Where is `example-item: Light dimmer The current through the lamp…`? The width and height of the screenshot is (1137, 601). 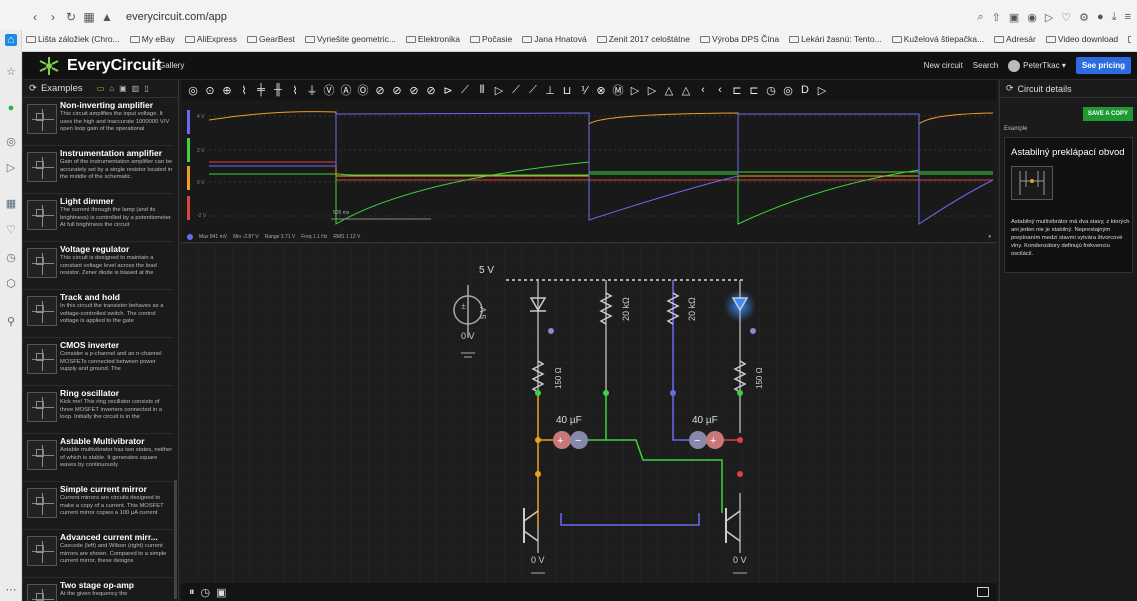 example-item: Light dimmer The current through the lamp… is located at coordinates (98, 218).